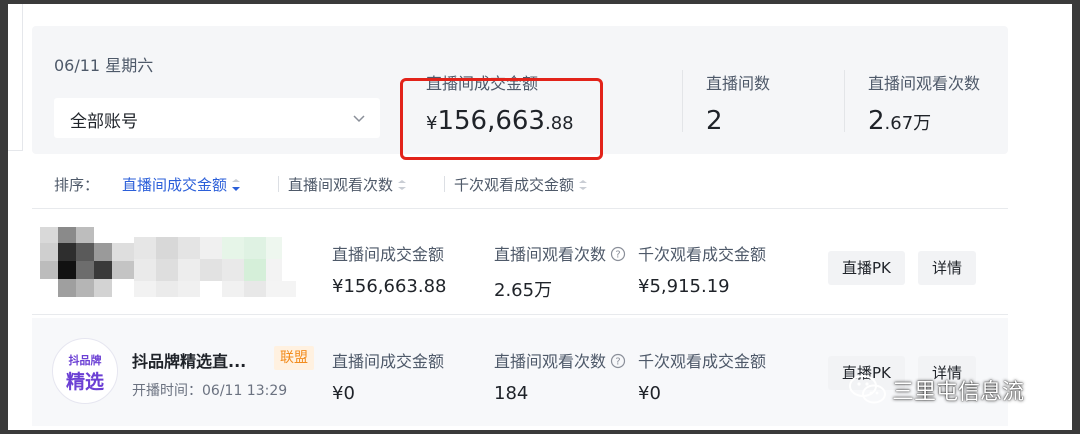 The height and width of the screenshot is (434, 1080). Describe the element at coordinates (104, 65) in the screenshot. I see `date-label: 06/11 星期六` at that location.